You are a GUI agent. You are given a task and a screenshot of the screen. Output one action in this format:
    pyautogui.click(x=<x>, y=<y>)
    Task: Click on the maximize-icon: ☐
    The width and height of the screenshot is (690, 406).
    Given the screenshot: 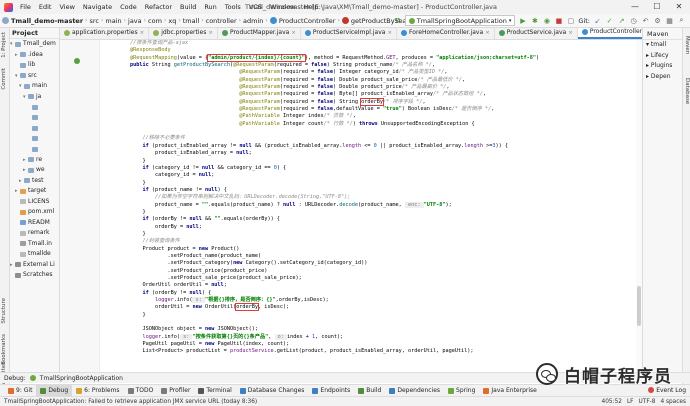 What is the action you would take?
    pyautogui.click(x=657, y=7)
    